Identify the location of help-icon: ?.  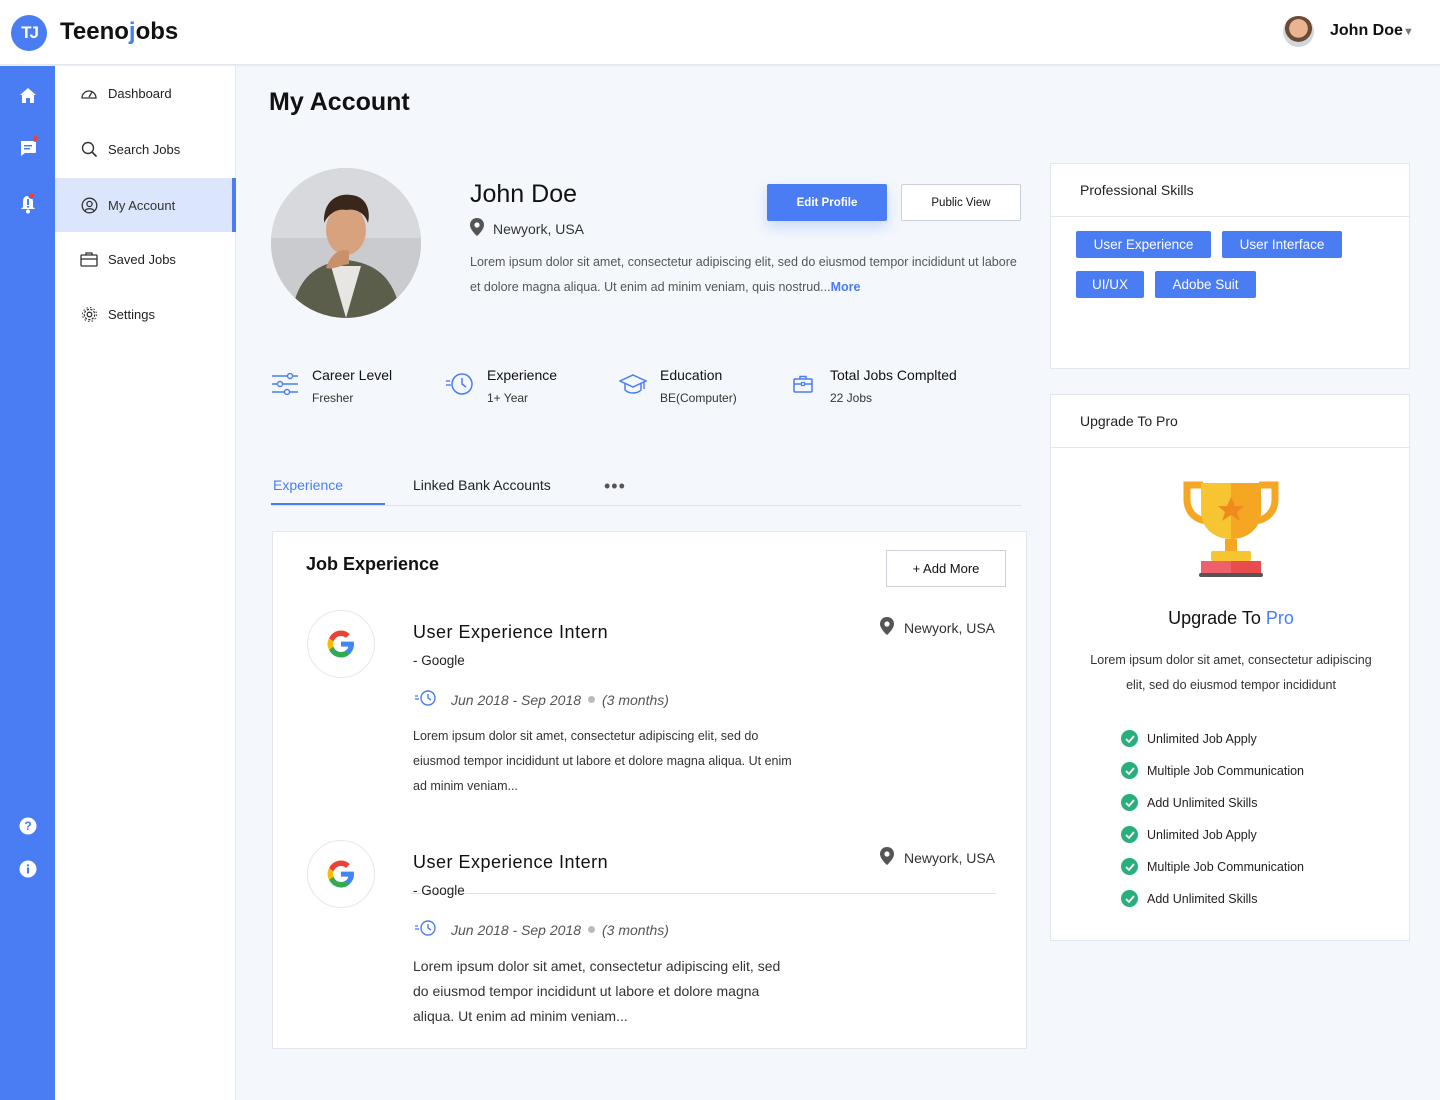
(28, 826).